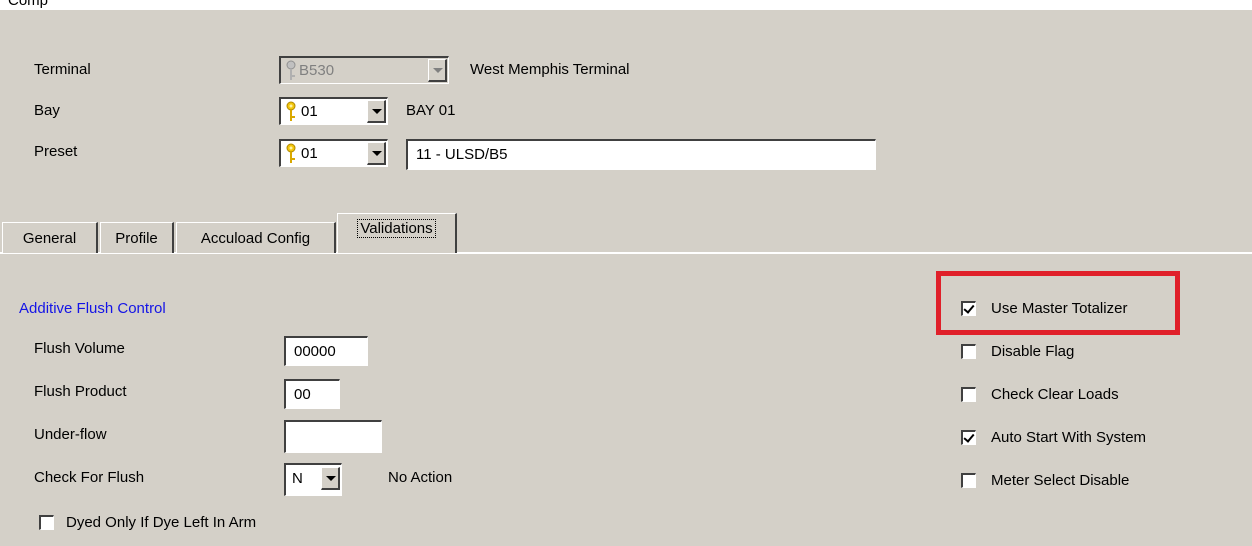 The width and height of the screenshot is (1252, 546). Describe the element at coordinates (641, 154) in the screenshot. I see `preset-name-input: 11 - ULSD/B5` at that location.